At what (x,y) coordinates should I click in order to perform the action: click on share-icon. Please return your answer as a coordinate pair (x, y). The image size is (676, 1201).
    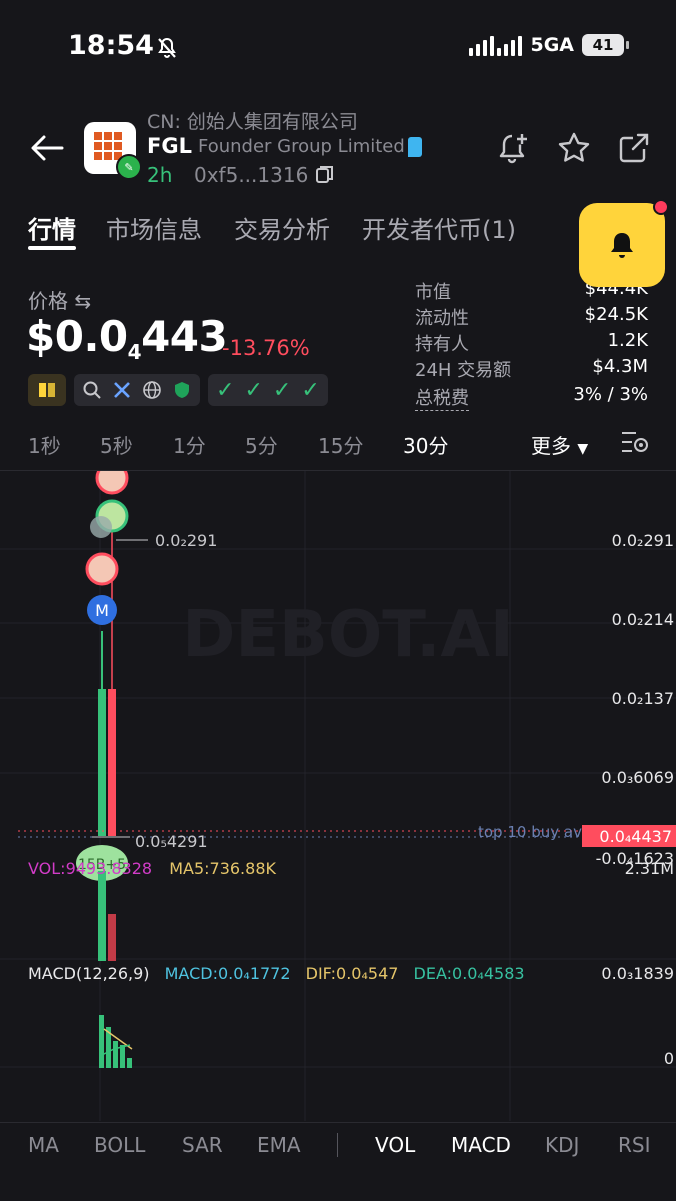
    Looking at the image, I should click on (634, 148).